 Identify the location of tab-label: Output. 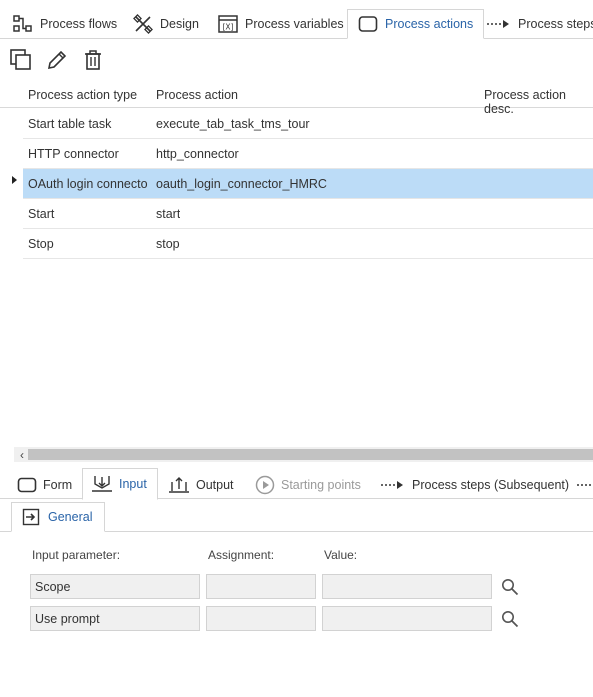
(215, 485).